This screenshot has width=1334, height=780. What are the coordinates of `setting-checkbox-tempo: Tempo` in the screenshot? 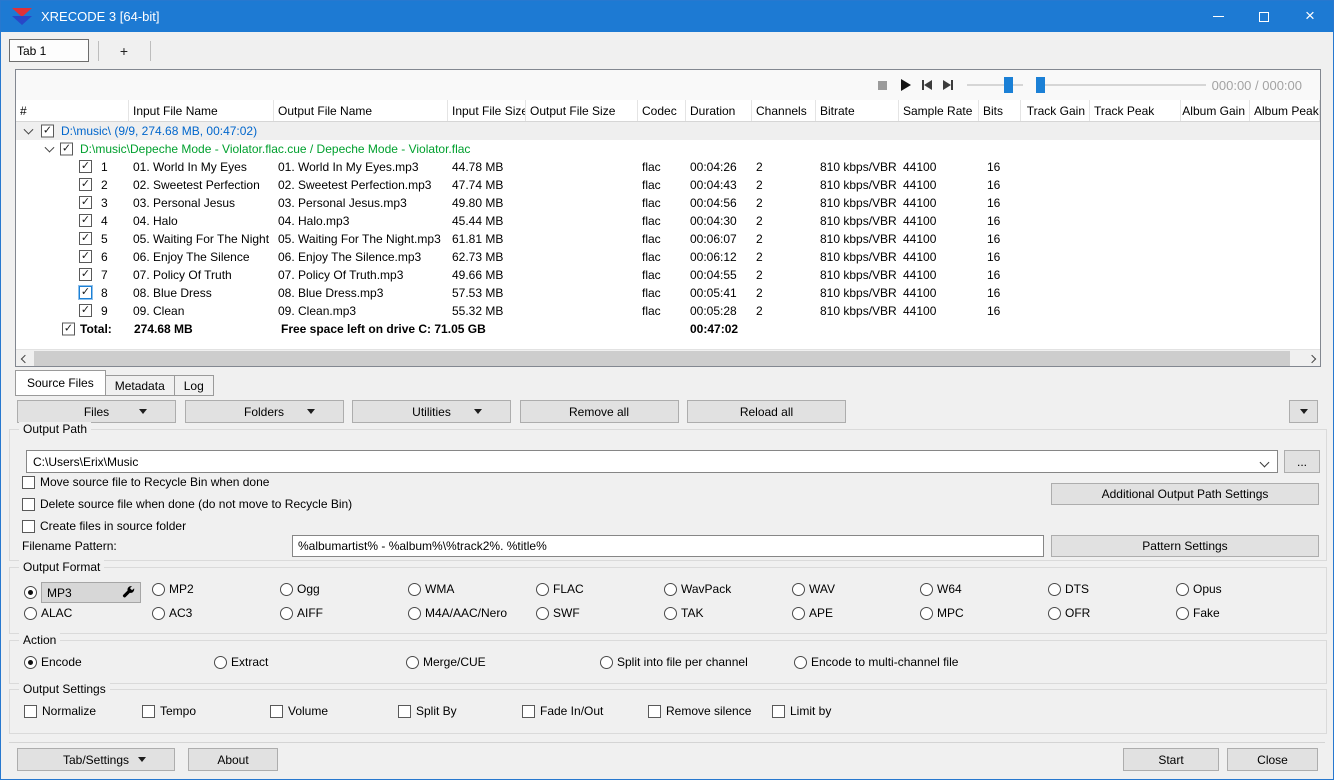 It's located at (169, 711).